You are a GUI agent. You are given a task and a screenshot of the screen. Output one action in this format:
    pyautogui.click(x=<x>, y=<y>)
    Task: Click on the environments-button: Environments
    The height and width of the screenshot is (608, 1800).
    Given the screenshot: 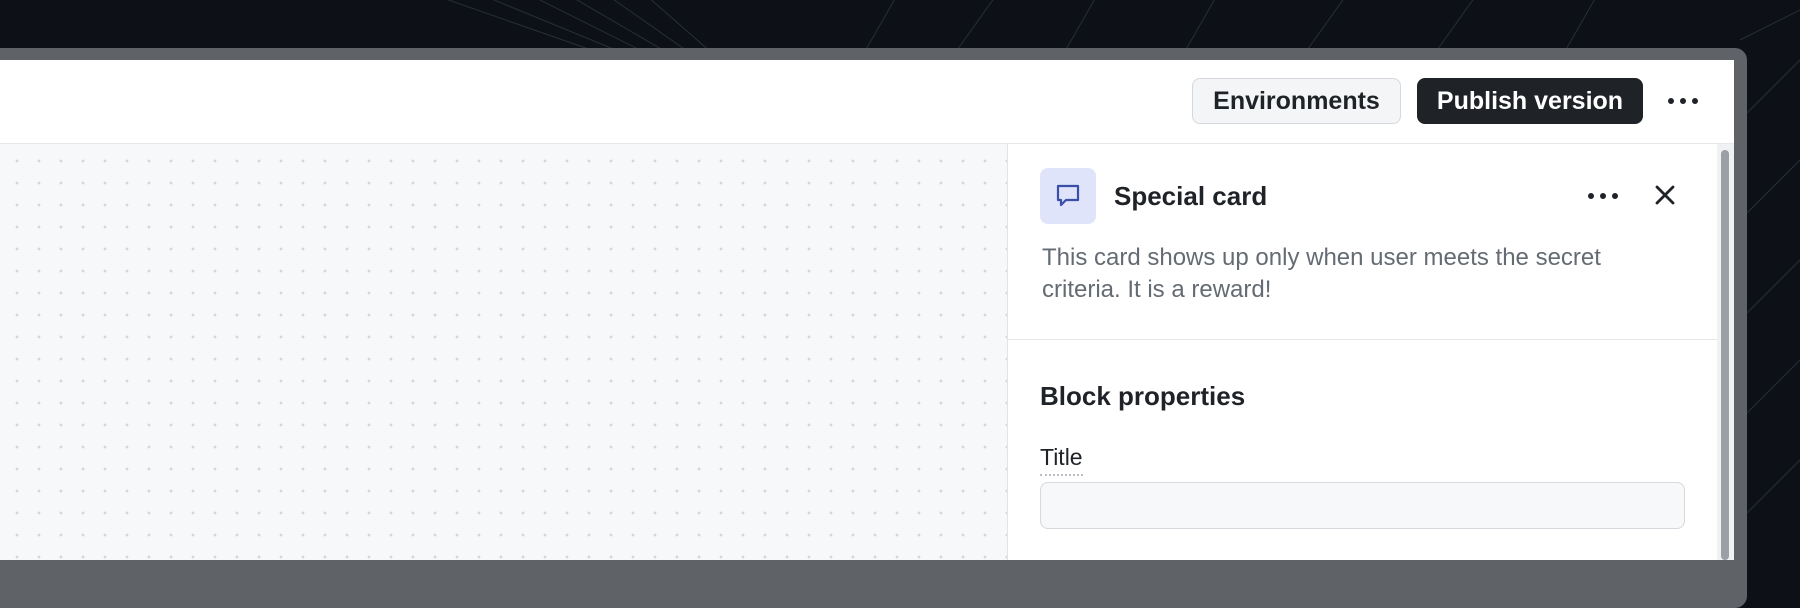 What is the action you would take?
    pyautogui.click(x=1296, y=101)
    